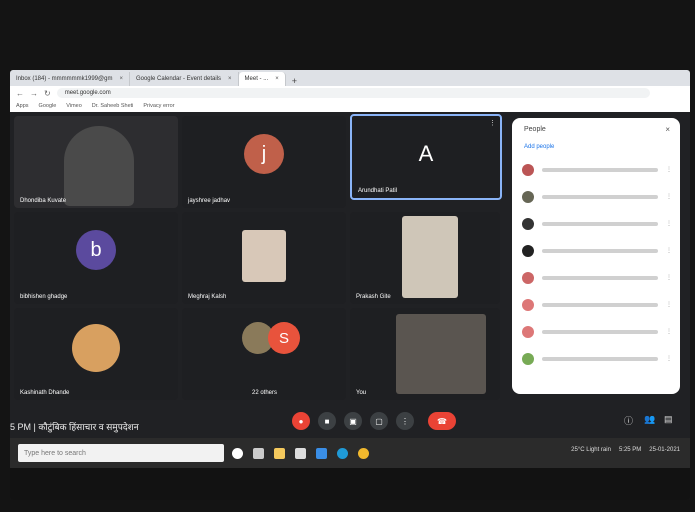  Describe the element at coordinates (178, 79) in the screenshot. I see `tab-label: Google Calendar - Event details` at that location.